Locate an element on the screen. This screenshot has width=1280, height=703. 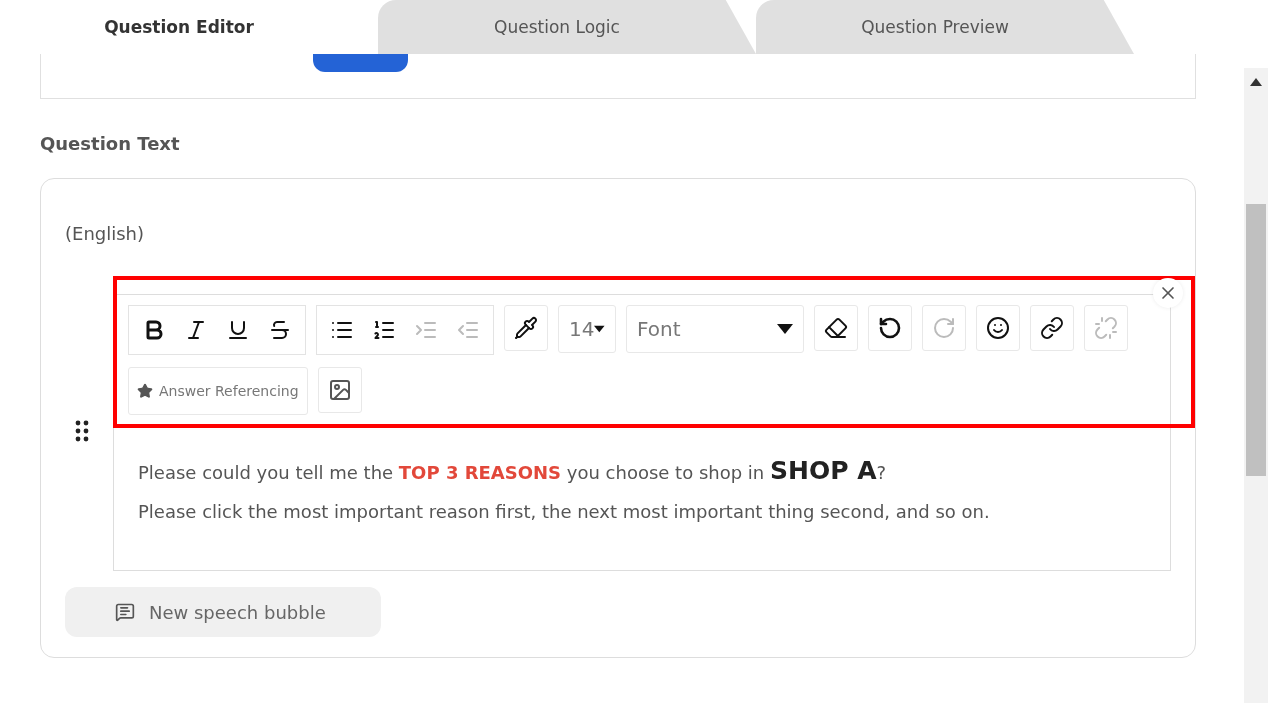
font-size-dropdown: 14 is located at coordinates (587, 329).